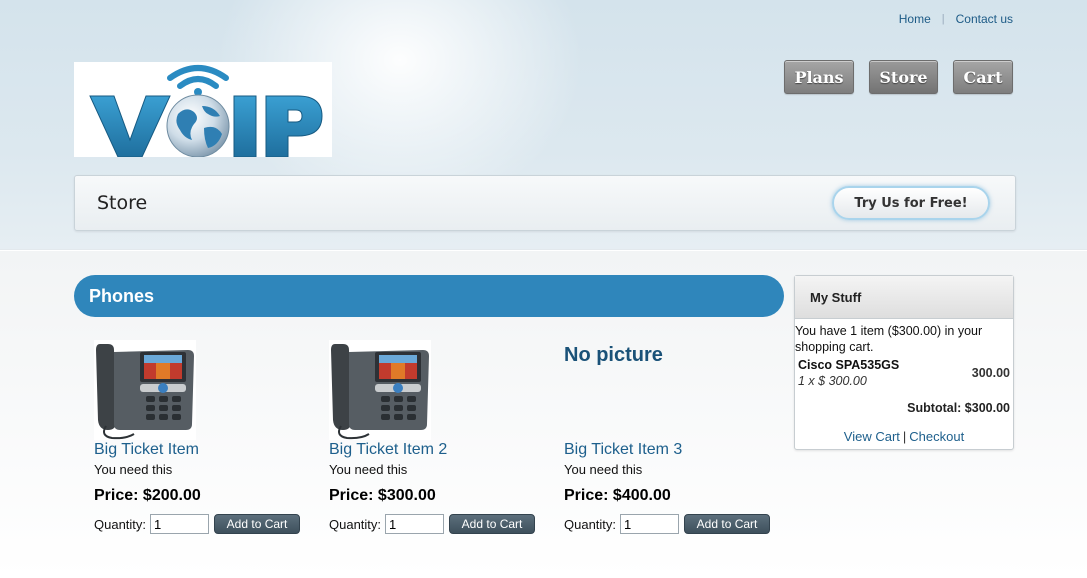 This screenshot has height=578, width=1087. Describe the element at coordinates (613, 355) in the screenshot. I see `no-picture-text: No picture` at that location.